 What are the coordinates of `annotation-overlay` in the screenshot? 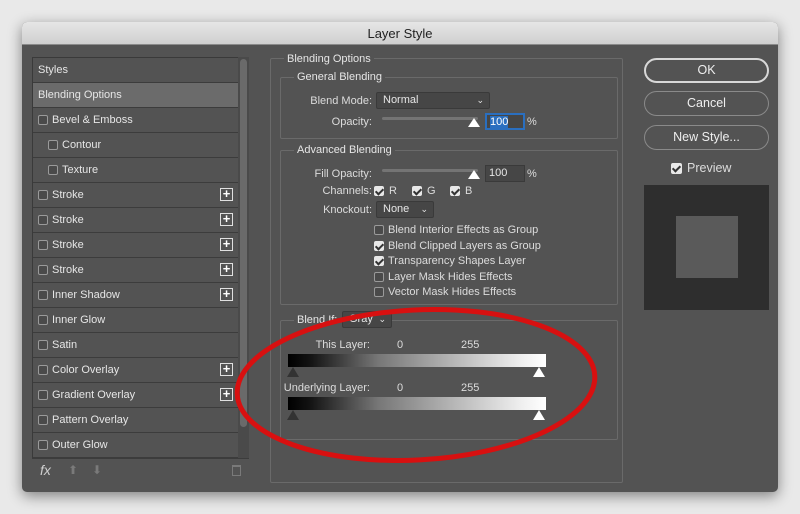 It's located at (416, 385).